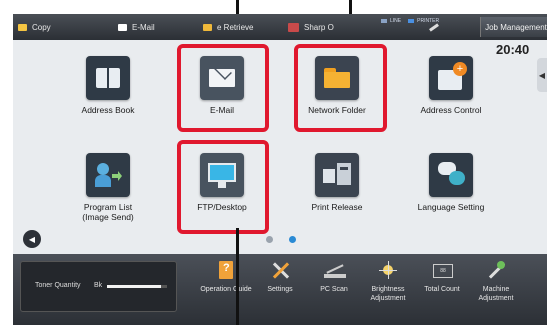 The height and width of the screenshot is (325, 547). I want to click on tile-language-setting: Language Setting, so click(451, 182).